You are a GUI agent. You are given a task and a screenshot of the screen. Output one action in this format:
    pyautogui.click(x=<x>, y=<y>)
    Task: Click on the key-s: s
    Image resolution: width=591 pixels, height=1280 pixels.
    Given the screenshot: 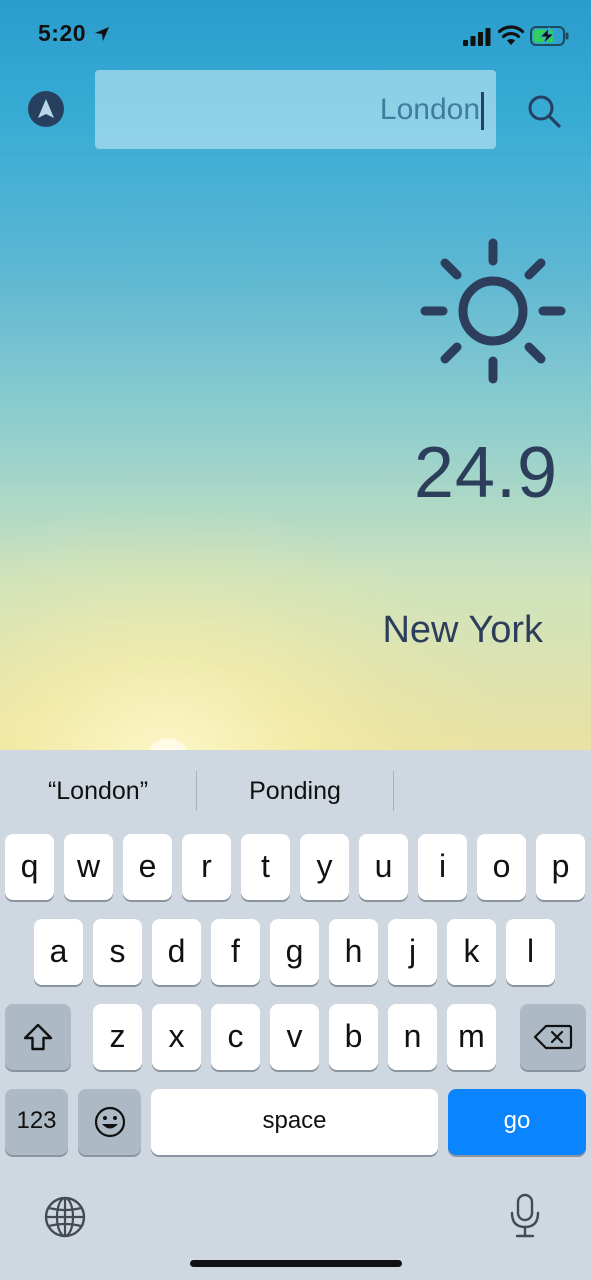 What is the action you would take?
    pyautogui.click(x=117, y=952)
    